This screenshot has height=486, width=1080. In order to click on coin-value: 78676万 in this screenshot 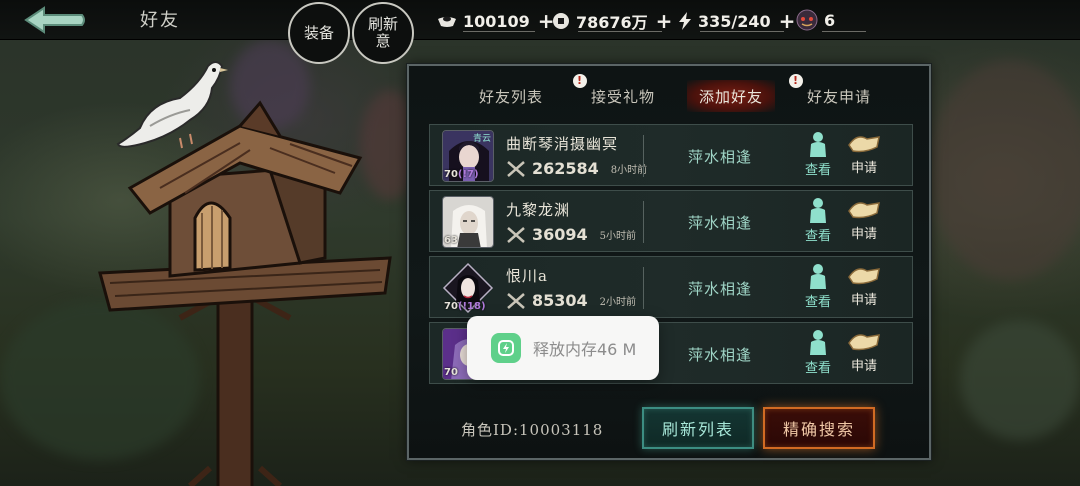, I will do `click(612, 22)`.